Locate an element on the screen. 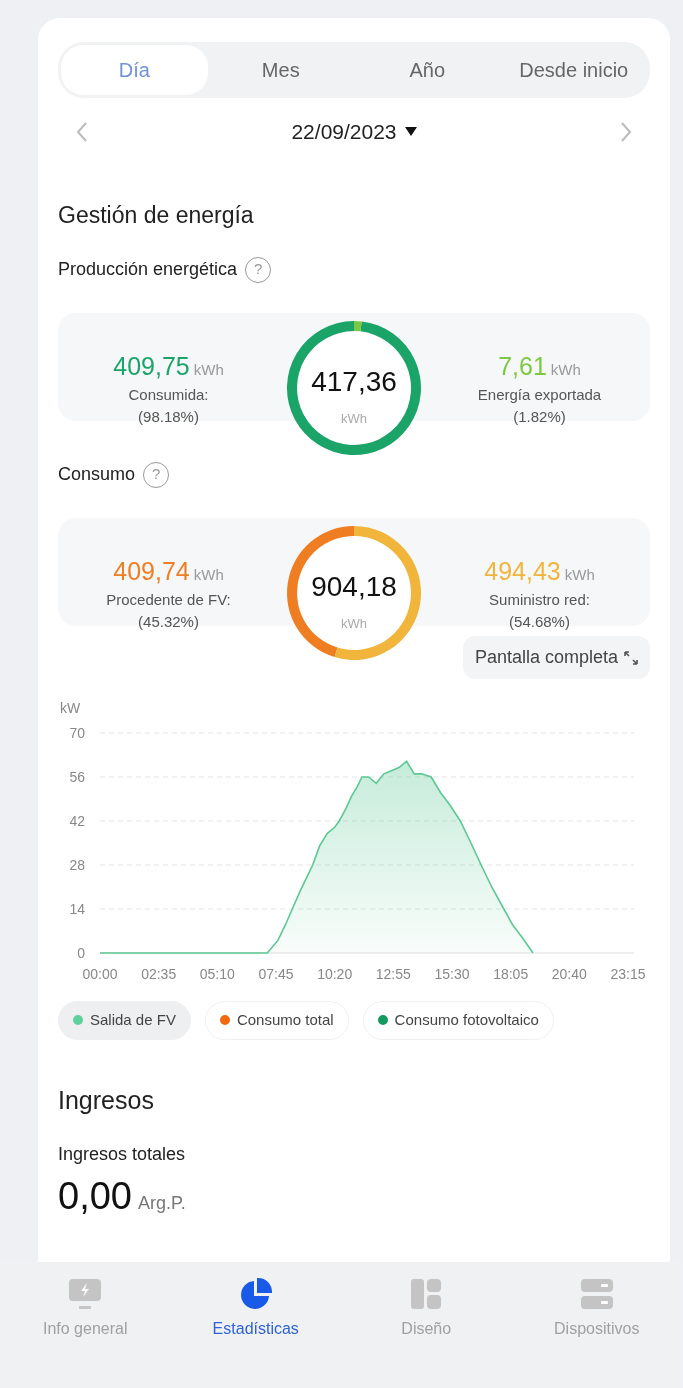 This screenshot has height=1388, width=683. y-tick-label: 70 is located at coordinates (77, 733).